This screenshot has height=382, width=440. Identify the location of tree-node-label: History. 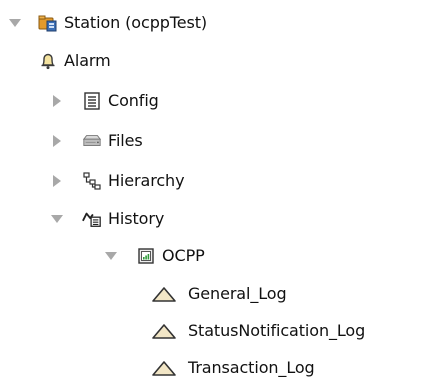
(136, 218).